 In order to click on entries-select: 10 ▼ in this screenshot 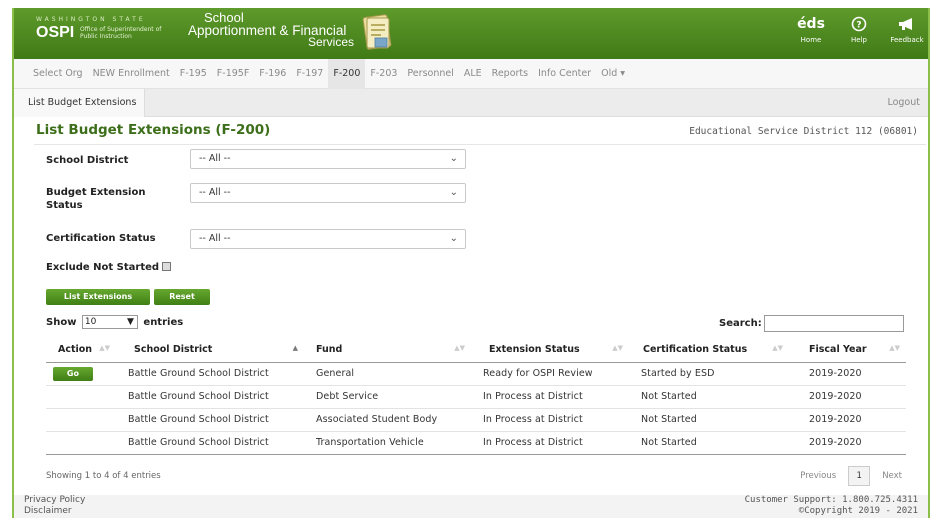, I will do `click(109, 322)`.